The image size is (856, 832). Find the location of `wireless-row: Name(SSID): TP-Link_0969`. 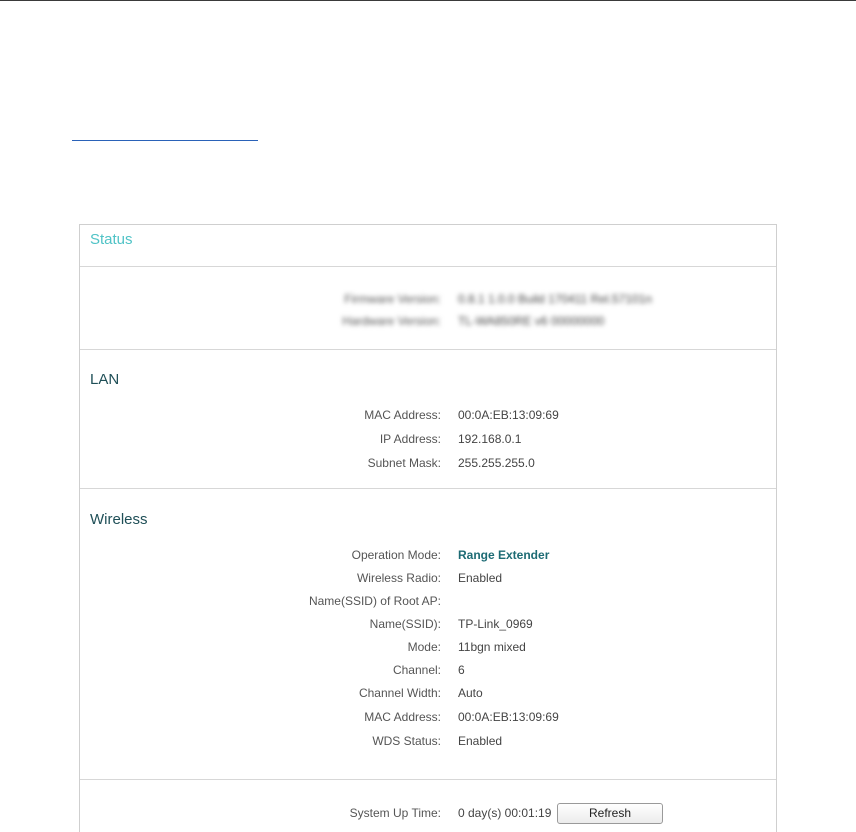

wireless-row: Name(SSID): TP-Link_0969 is located at coordinates (428, 624).